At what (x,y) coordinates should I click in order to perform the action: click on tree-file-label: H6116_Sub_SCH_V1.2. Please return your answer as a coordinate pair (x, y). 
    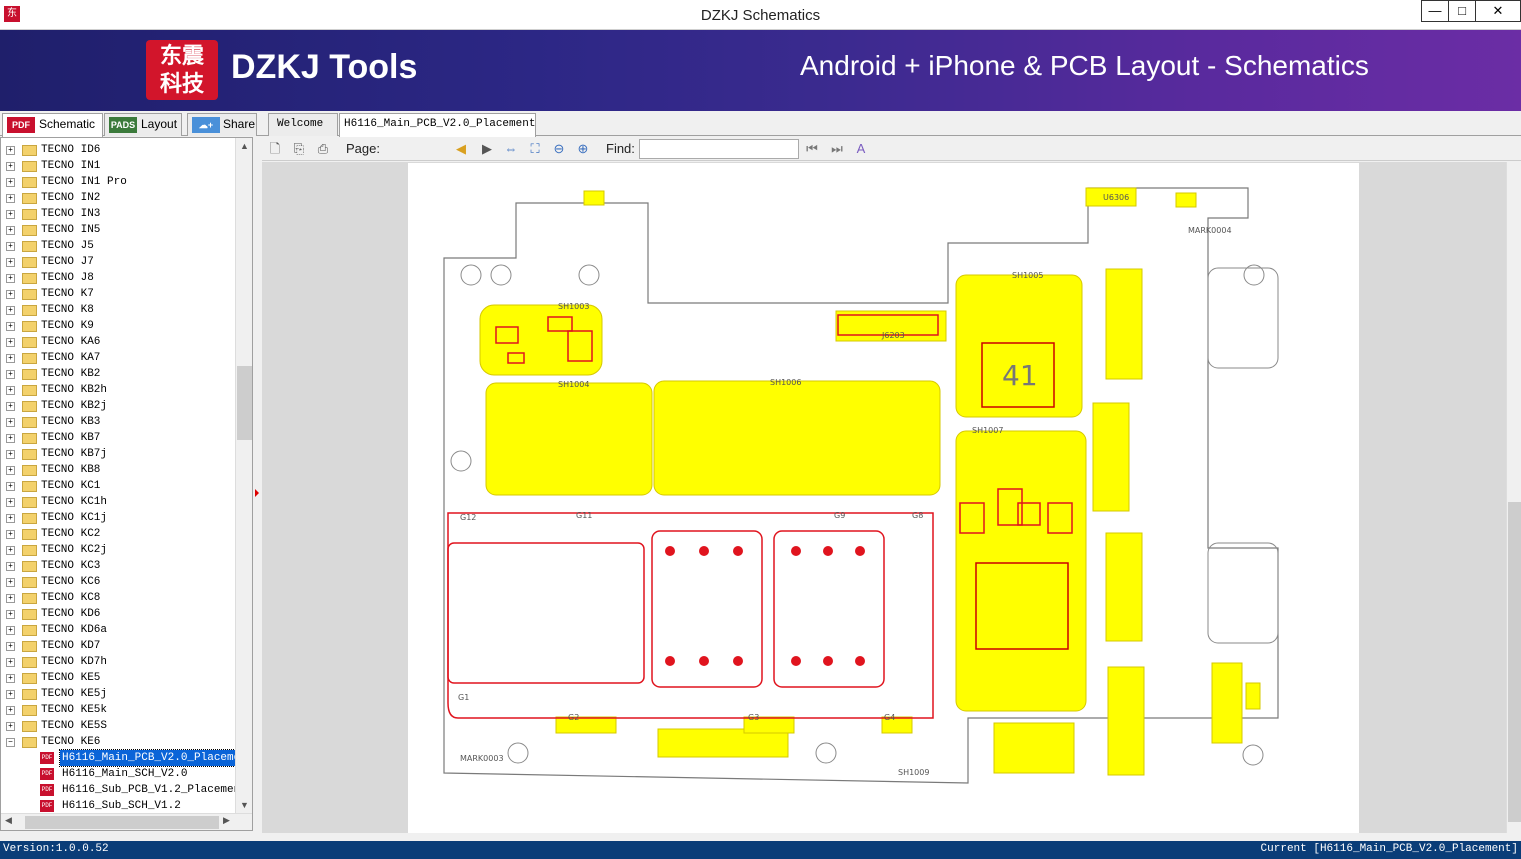
    Looking at the image, I should click on (121, 806).